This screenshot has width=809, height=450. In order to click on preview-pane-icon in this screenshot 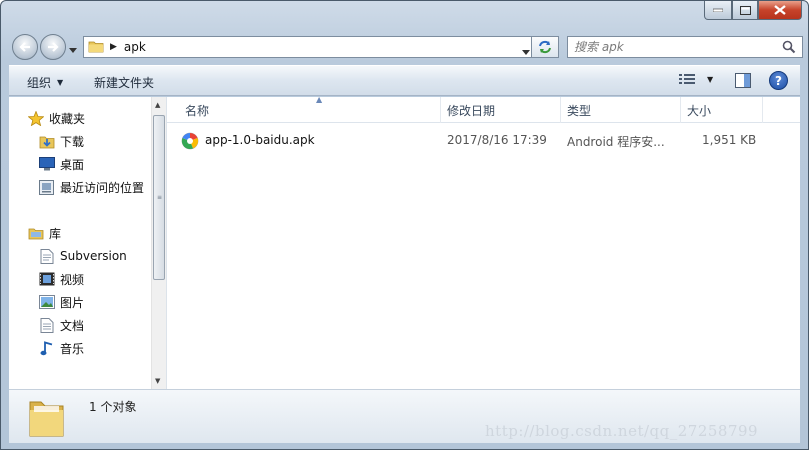, I will do `click(743, 80)`.